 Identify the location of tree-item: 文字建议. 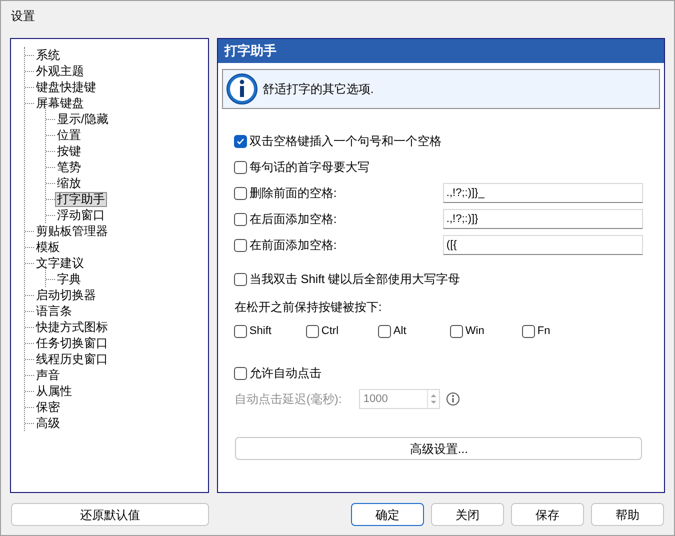
(60, 263).